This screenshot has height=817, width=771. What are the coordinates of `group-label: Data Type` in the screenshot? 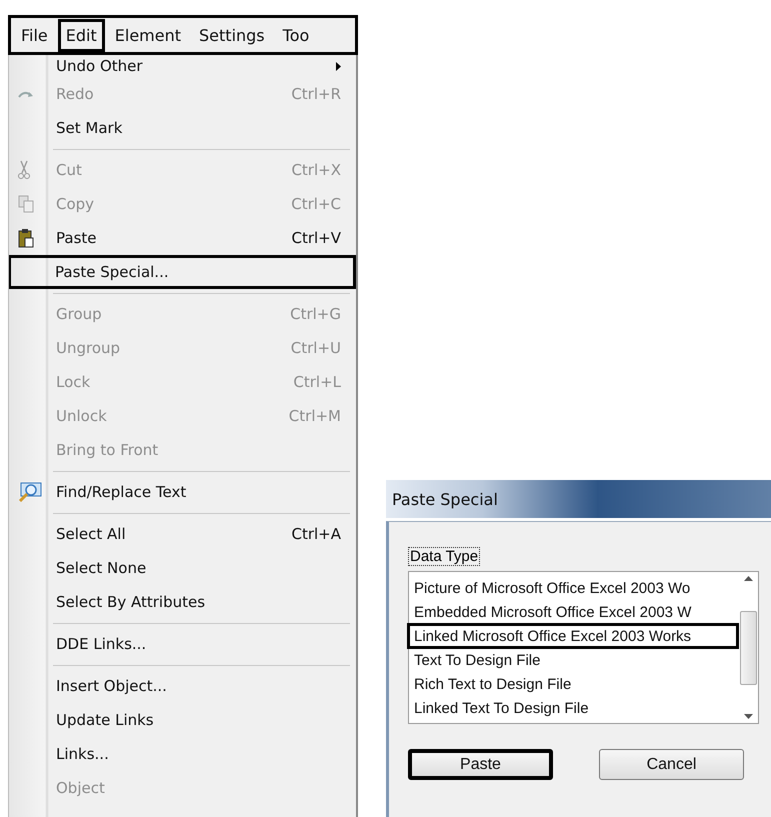 It's located at (444, 556).